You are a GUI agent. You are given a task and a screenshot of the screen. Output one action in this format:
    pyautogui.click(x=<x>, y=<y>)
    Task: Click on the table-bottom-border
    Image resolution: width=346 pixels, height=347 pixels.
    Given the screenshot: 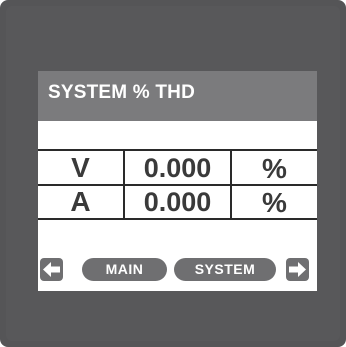 What is the action you would take?
    pyautogui.click(x=177, y=219)
    